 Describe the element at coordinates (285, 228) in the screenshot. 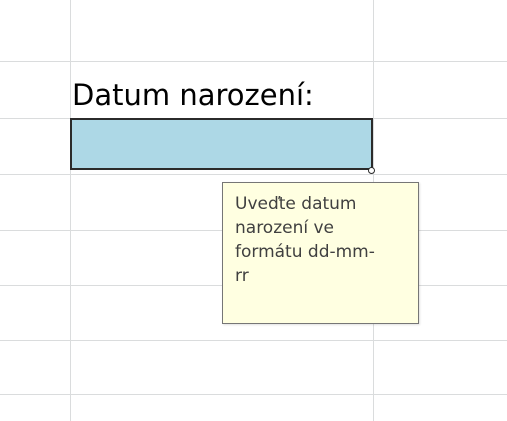

I see `tooltip-line: narození ve` at that location.